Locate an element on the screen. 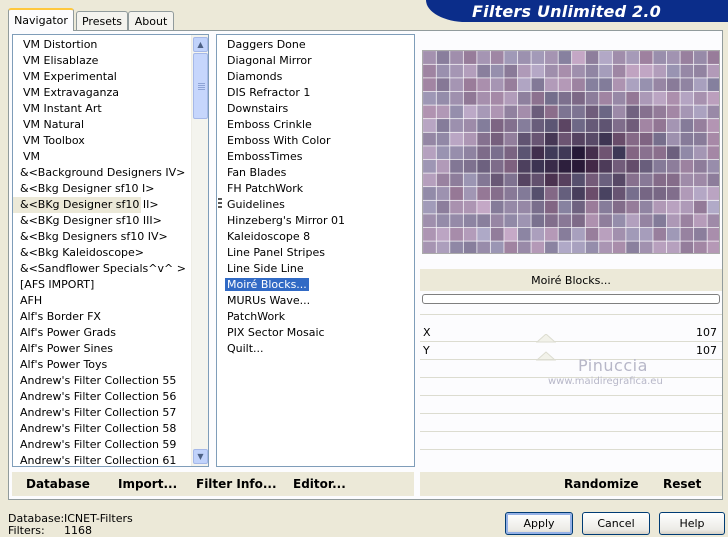 The image size is (728, 537). category-item: Alf's Border FX is located at coordinates (102, 317).